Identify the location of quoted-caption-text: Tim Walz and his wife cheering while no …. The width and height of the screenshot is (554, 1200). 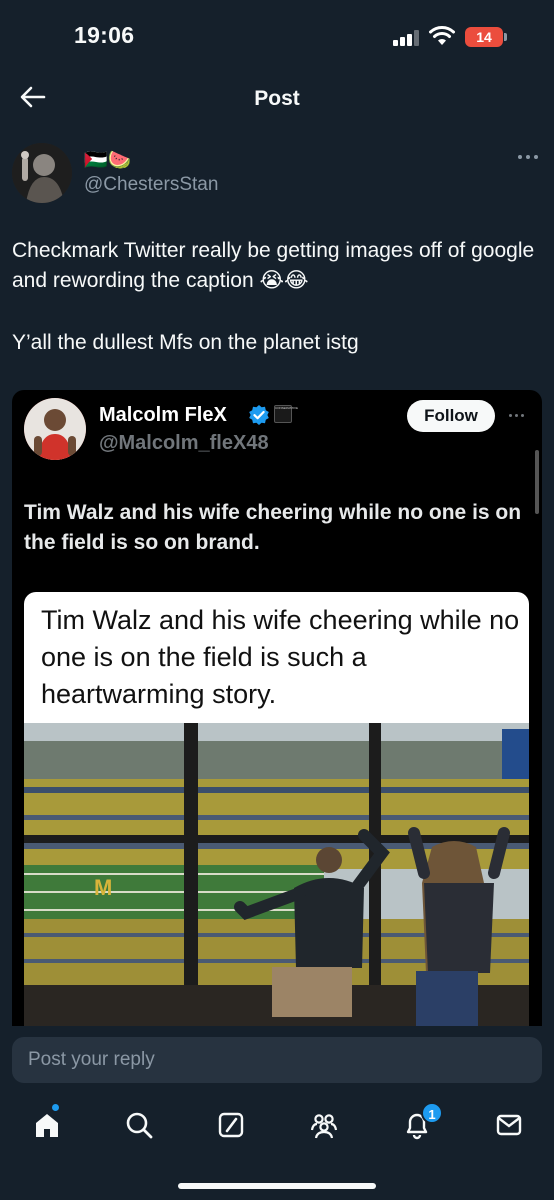
(280, 657).